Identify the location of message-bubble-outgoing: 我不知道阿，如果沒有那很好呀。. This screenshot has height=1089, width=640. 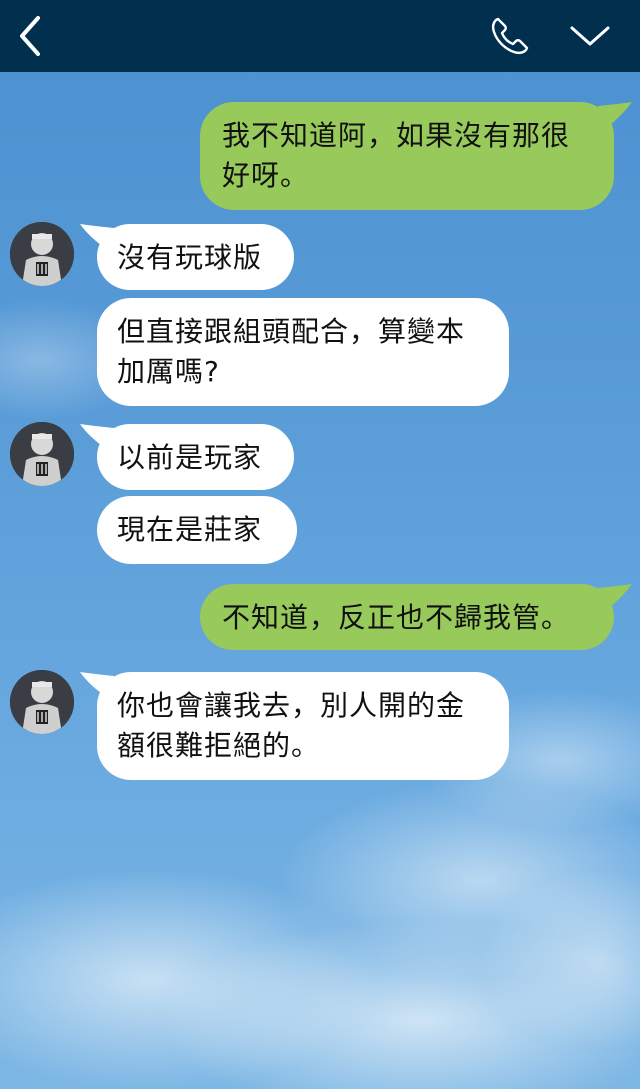
(407, 156).